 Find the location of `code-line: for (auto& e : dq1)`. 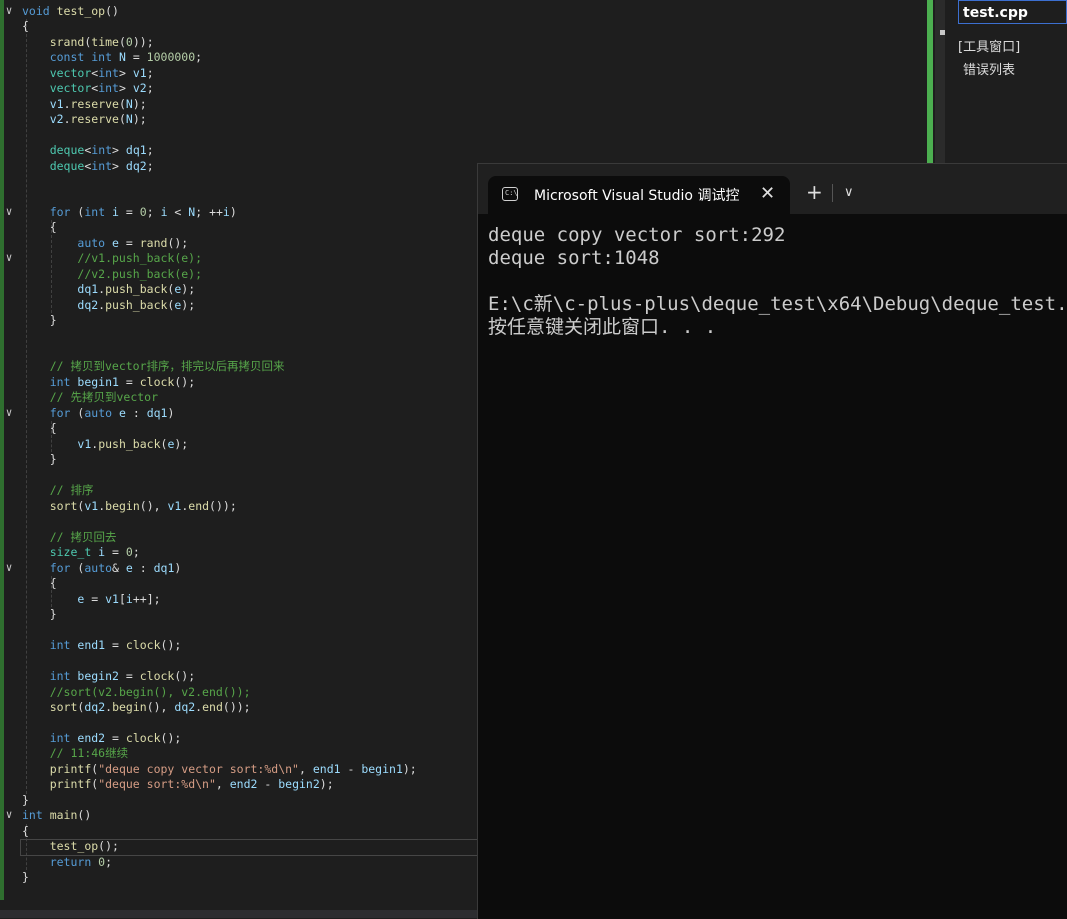

code-line: for (auto& e : dq1) is located at coordinates (102, 568).